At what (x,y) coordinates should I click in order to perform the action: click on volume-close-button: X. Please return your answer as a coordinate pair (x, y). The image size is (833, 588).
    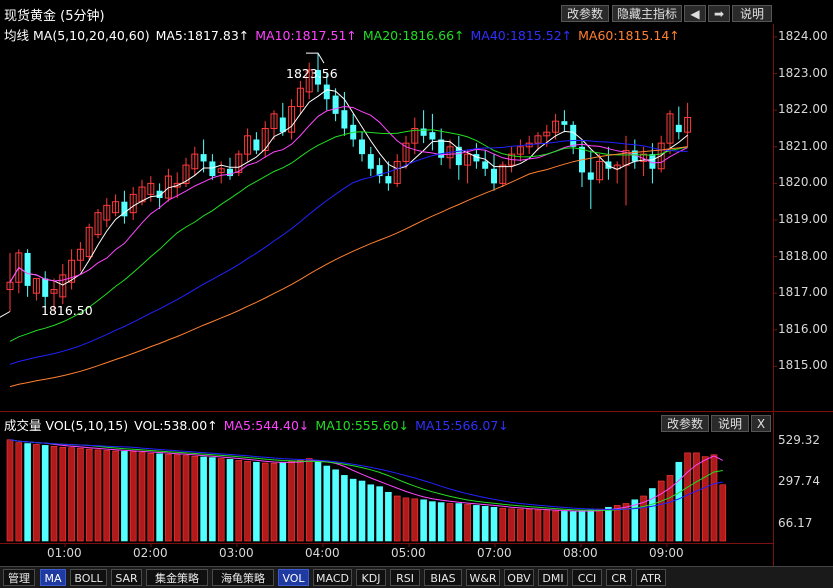
    Looking at the image, I should click on (761, 423).